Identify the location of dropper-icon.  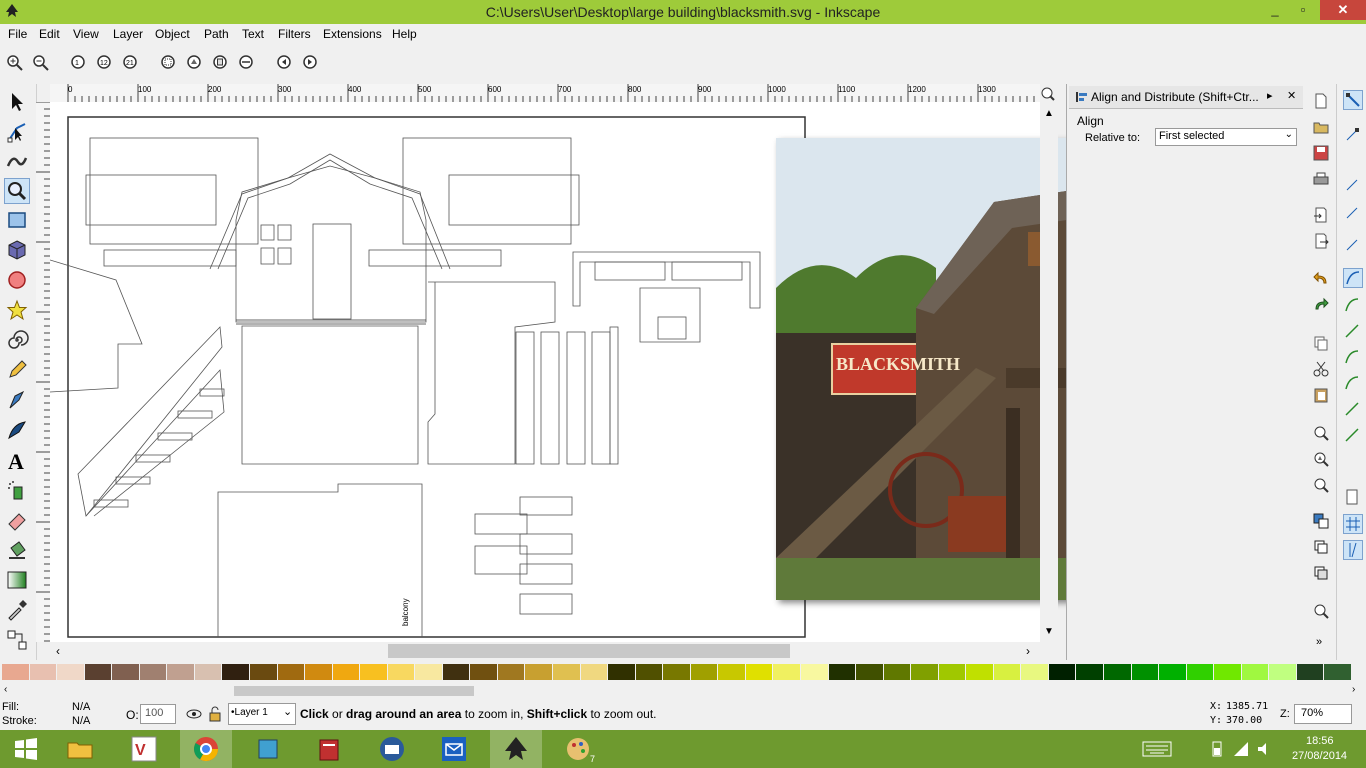
(17, 610).